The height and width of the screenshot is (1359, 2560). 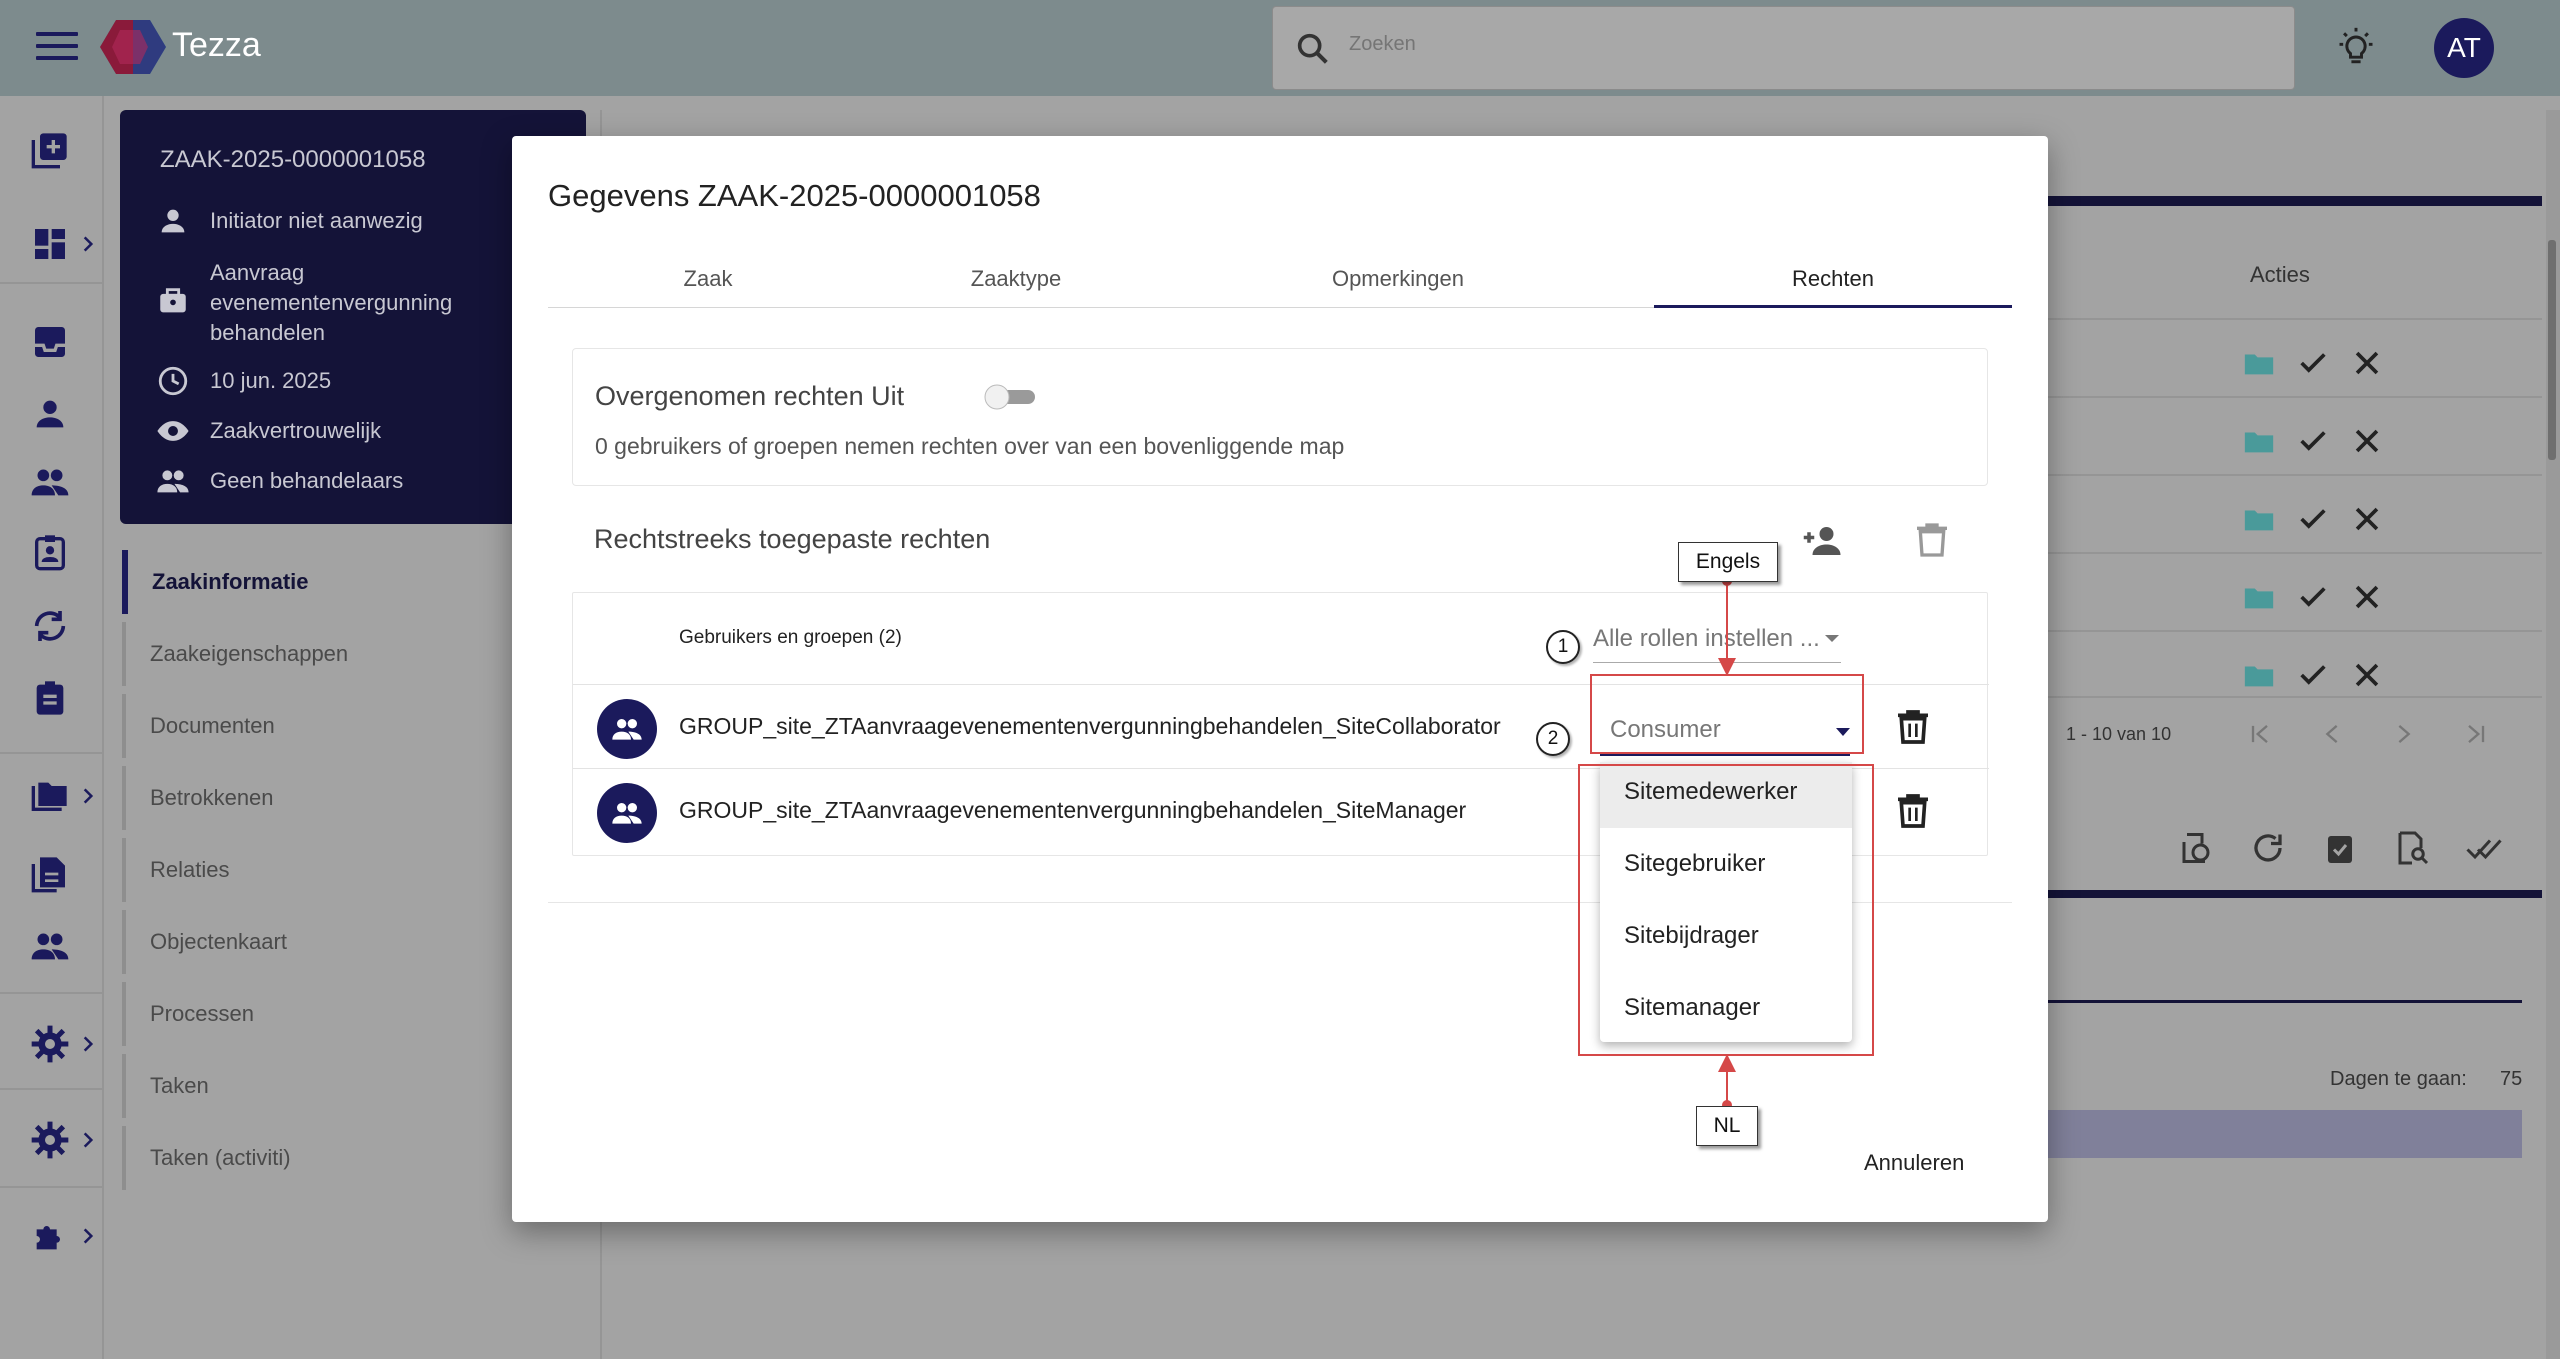 What do you see at coordinates (342, 798) in the screenshot?
I see `nav-betrokkenen: Betrokkenen` at bounding box center [342, 798].